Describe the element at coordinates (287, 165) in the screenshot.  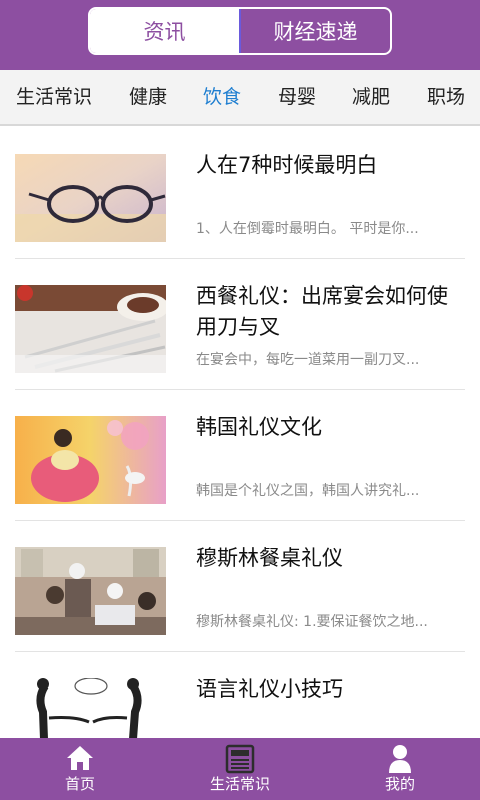
I see `article-title: 人在7种时候最明白` at that location.